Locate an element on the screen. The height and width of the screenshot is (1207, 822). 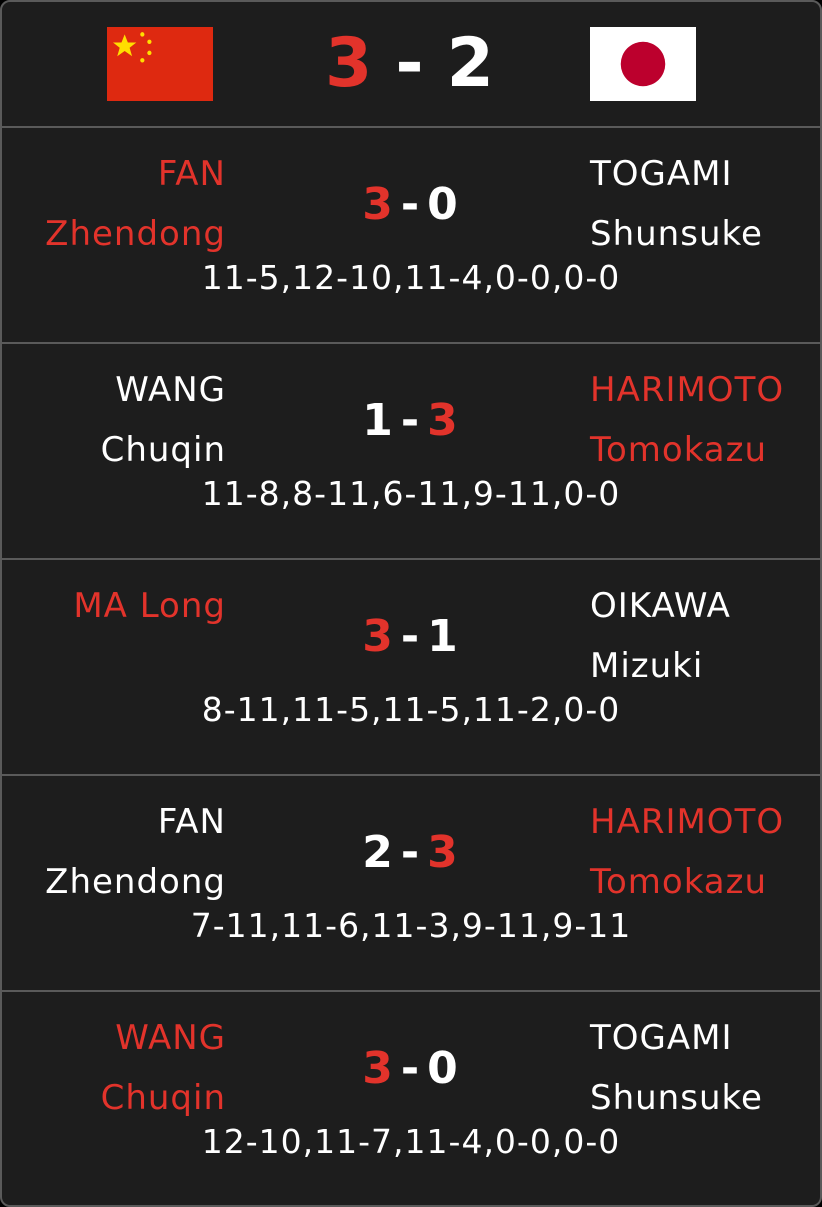
left-score: 2 is located at coordinates (377, 852).